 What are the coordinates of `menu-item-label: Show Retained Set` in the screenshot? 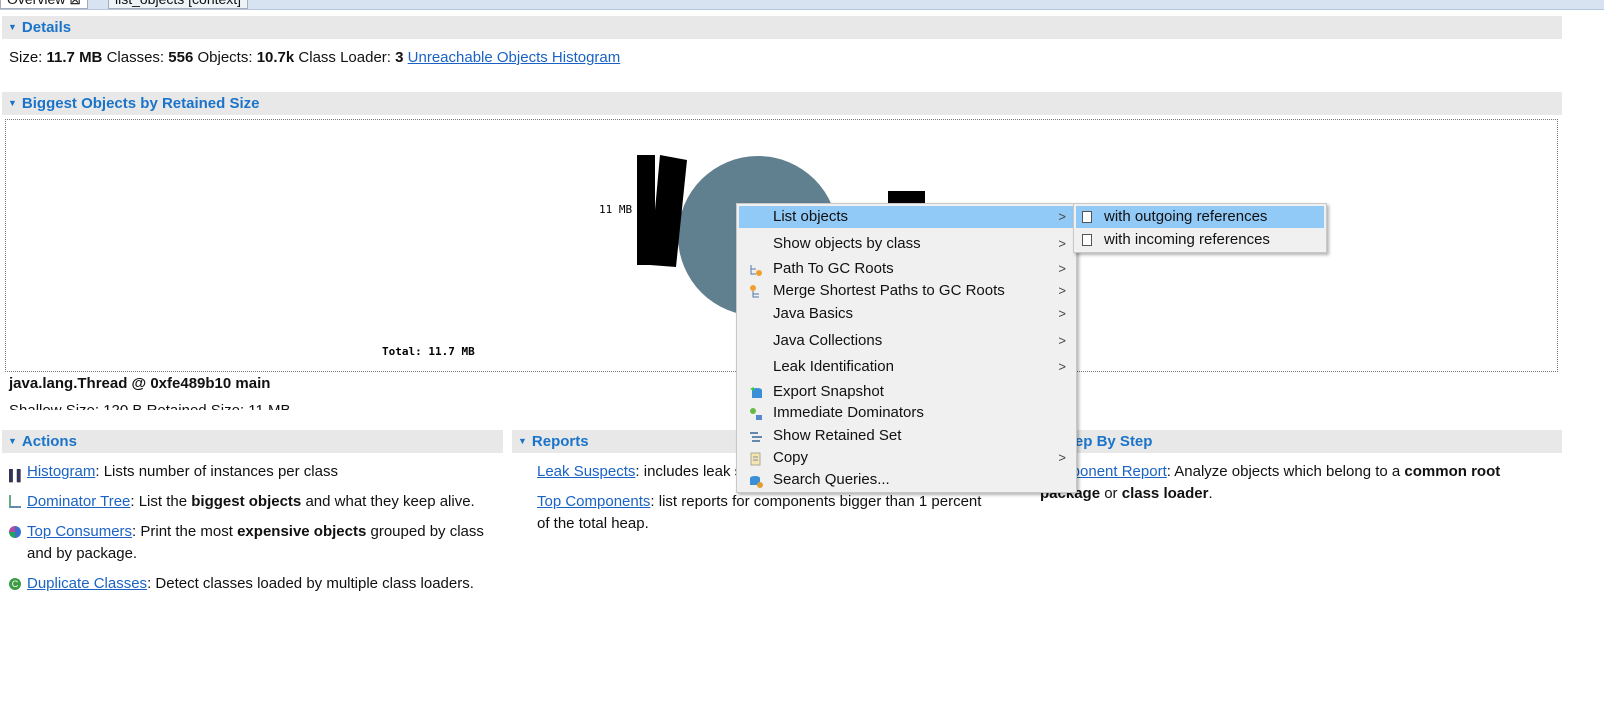 It's located at (837, 435).